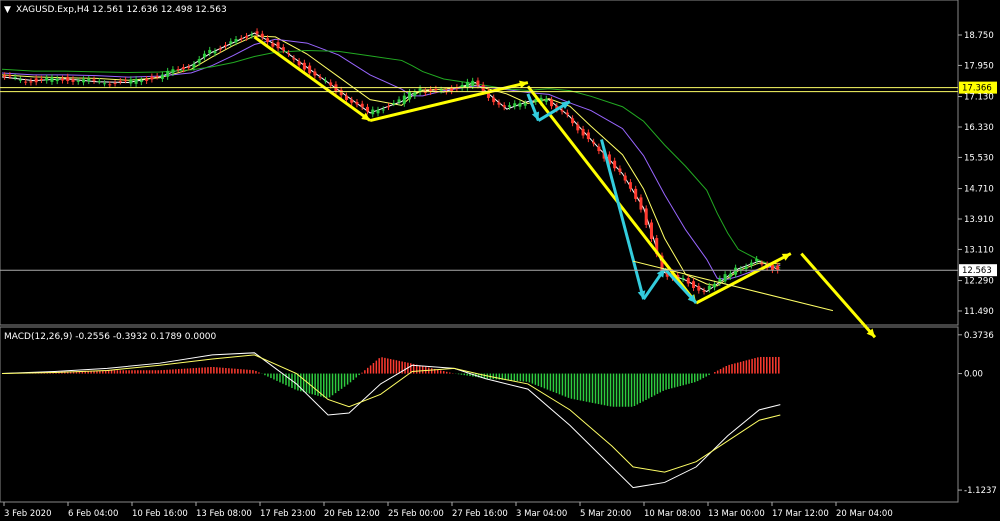  Describe the element at coordinates (979, 282) in the screenshot. I see `price-tick-label: 12.290` at that location.